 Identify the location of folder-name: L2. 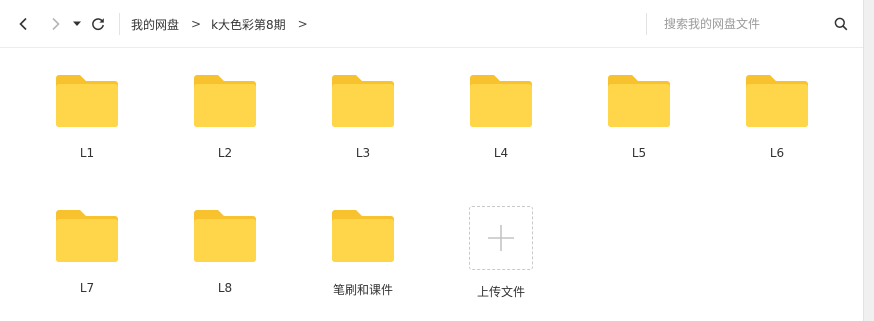
(225, 153).